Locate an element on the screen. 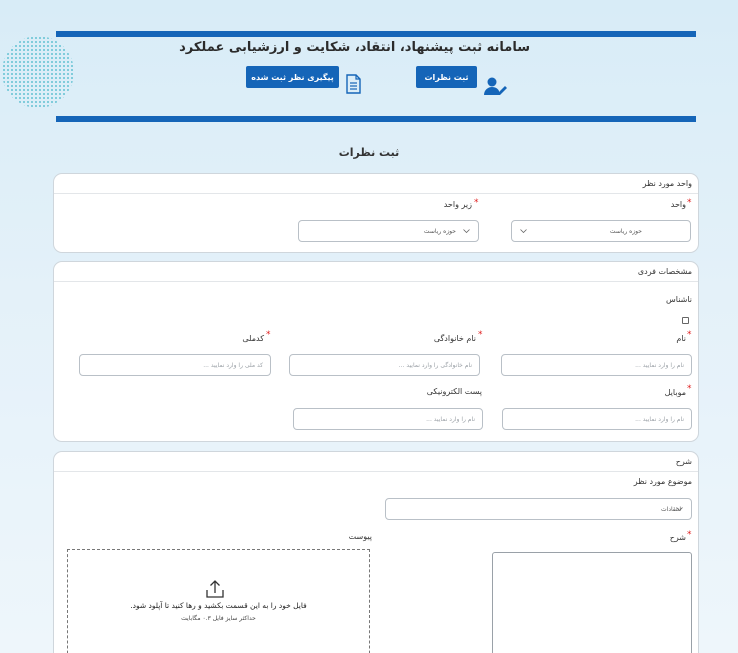 This screenshot has width=738, height=653. submit-feedback-button: ثبت نظرات is located at coordinates (446, 77).